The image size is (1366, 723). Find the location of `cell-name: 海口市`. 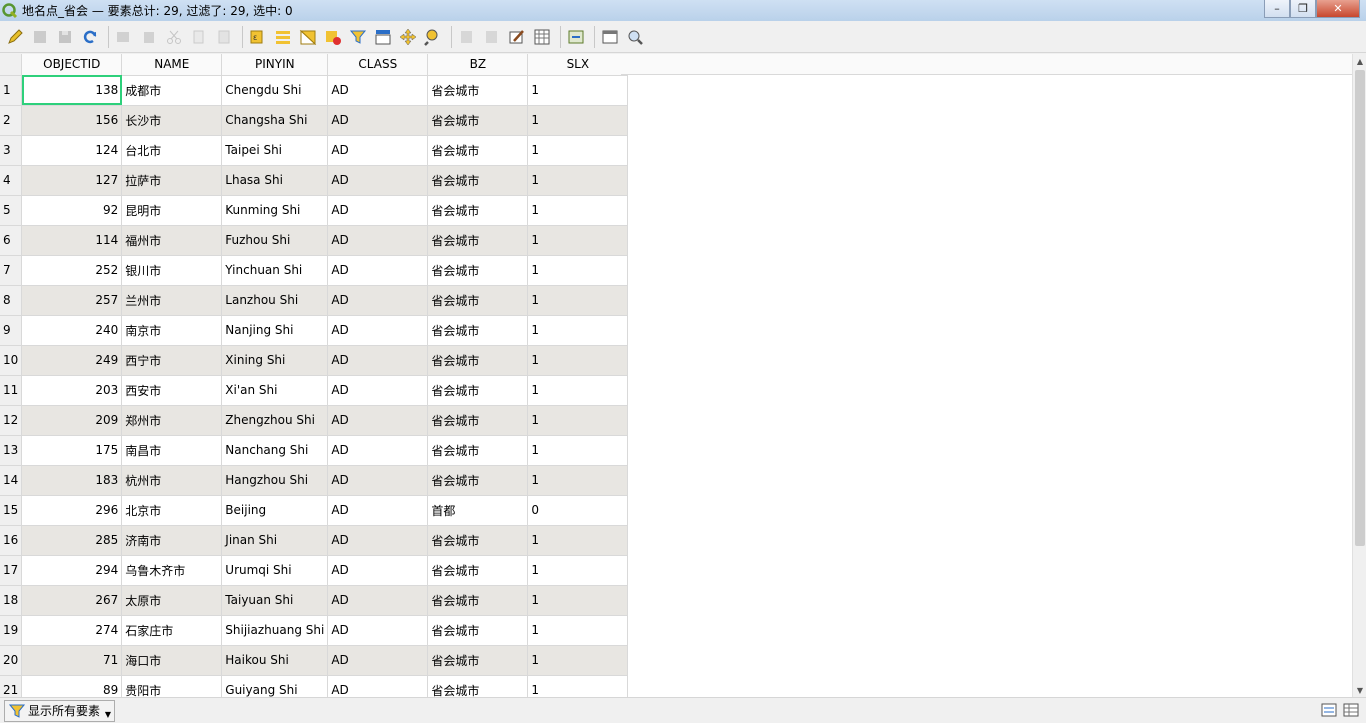

cell-name: 海口市 is located at coordinates (172, 660).